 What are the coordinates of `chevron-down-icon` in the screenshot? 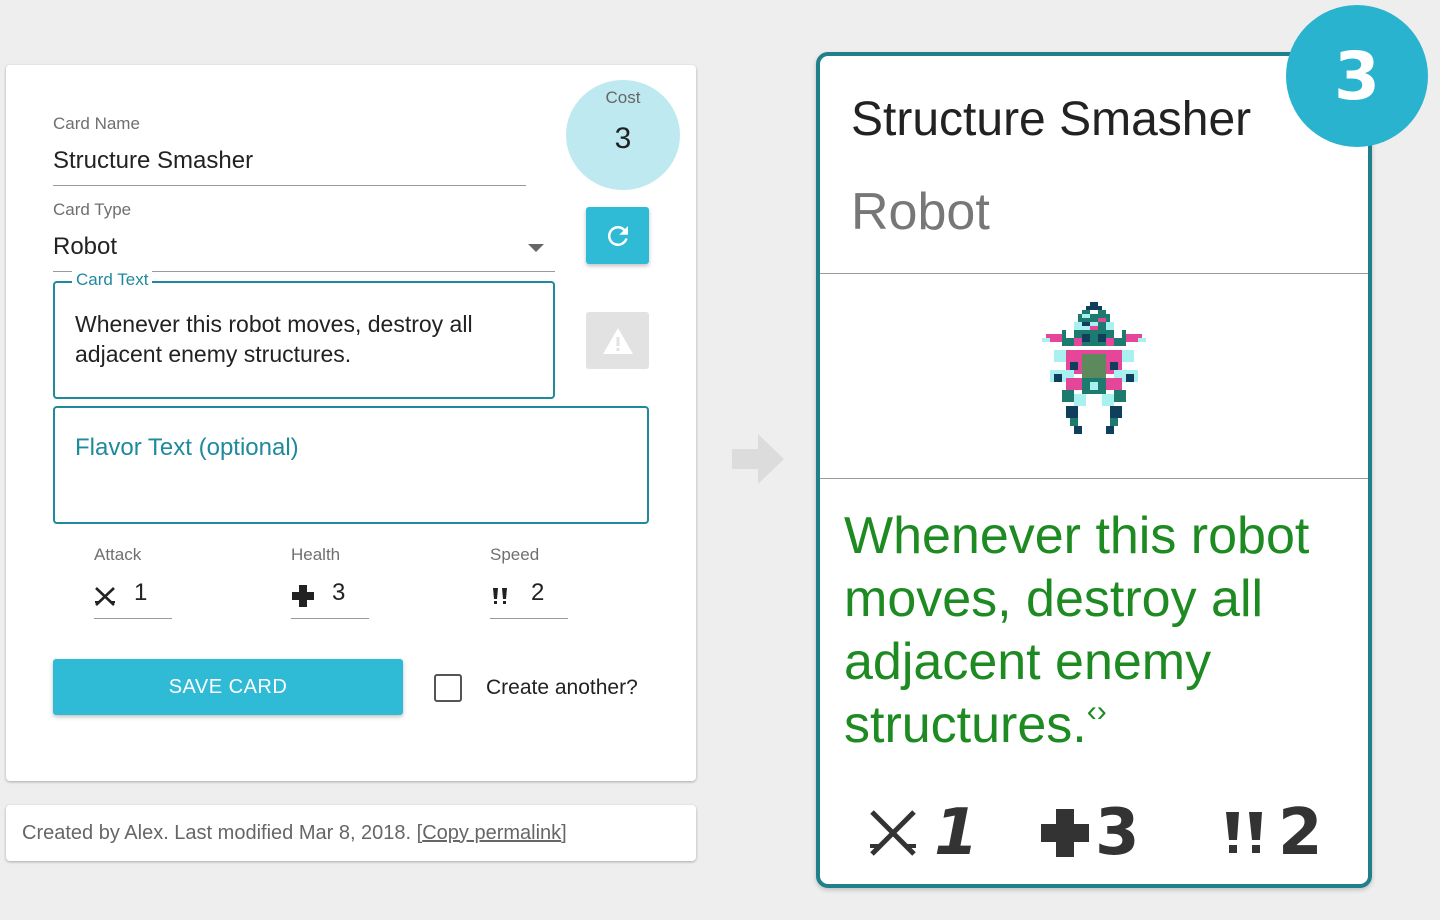 It's located at (536, 248).